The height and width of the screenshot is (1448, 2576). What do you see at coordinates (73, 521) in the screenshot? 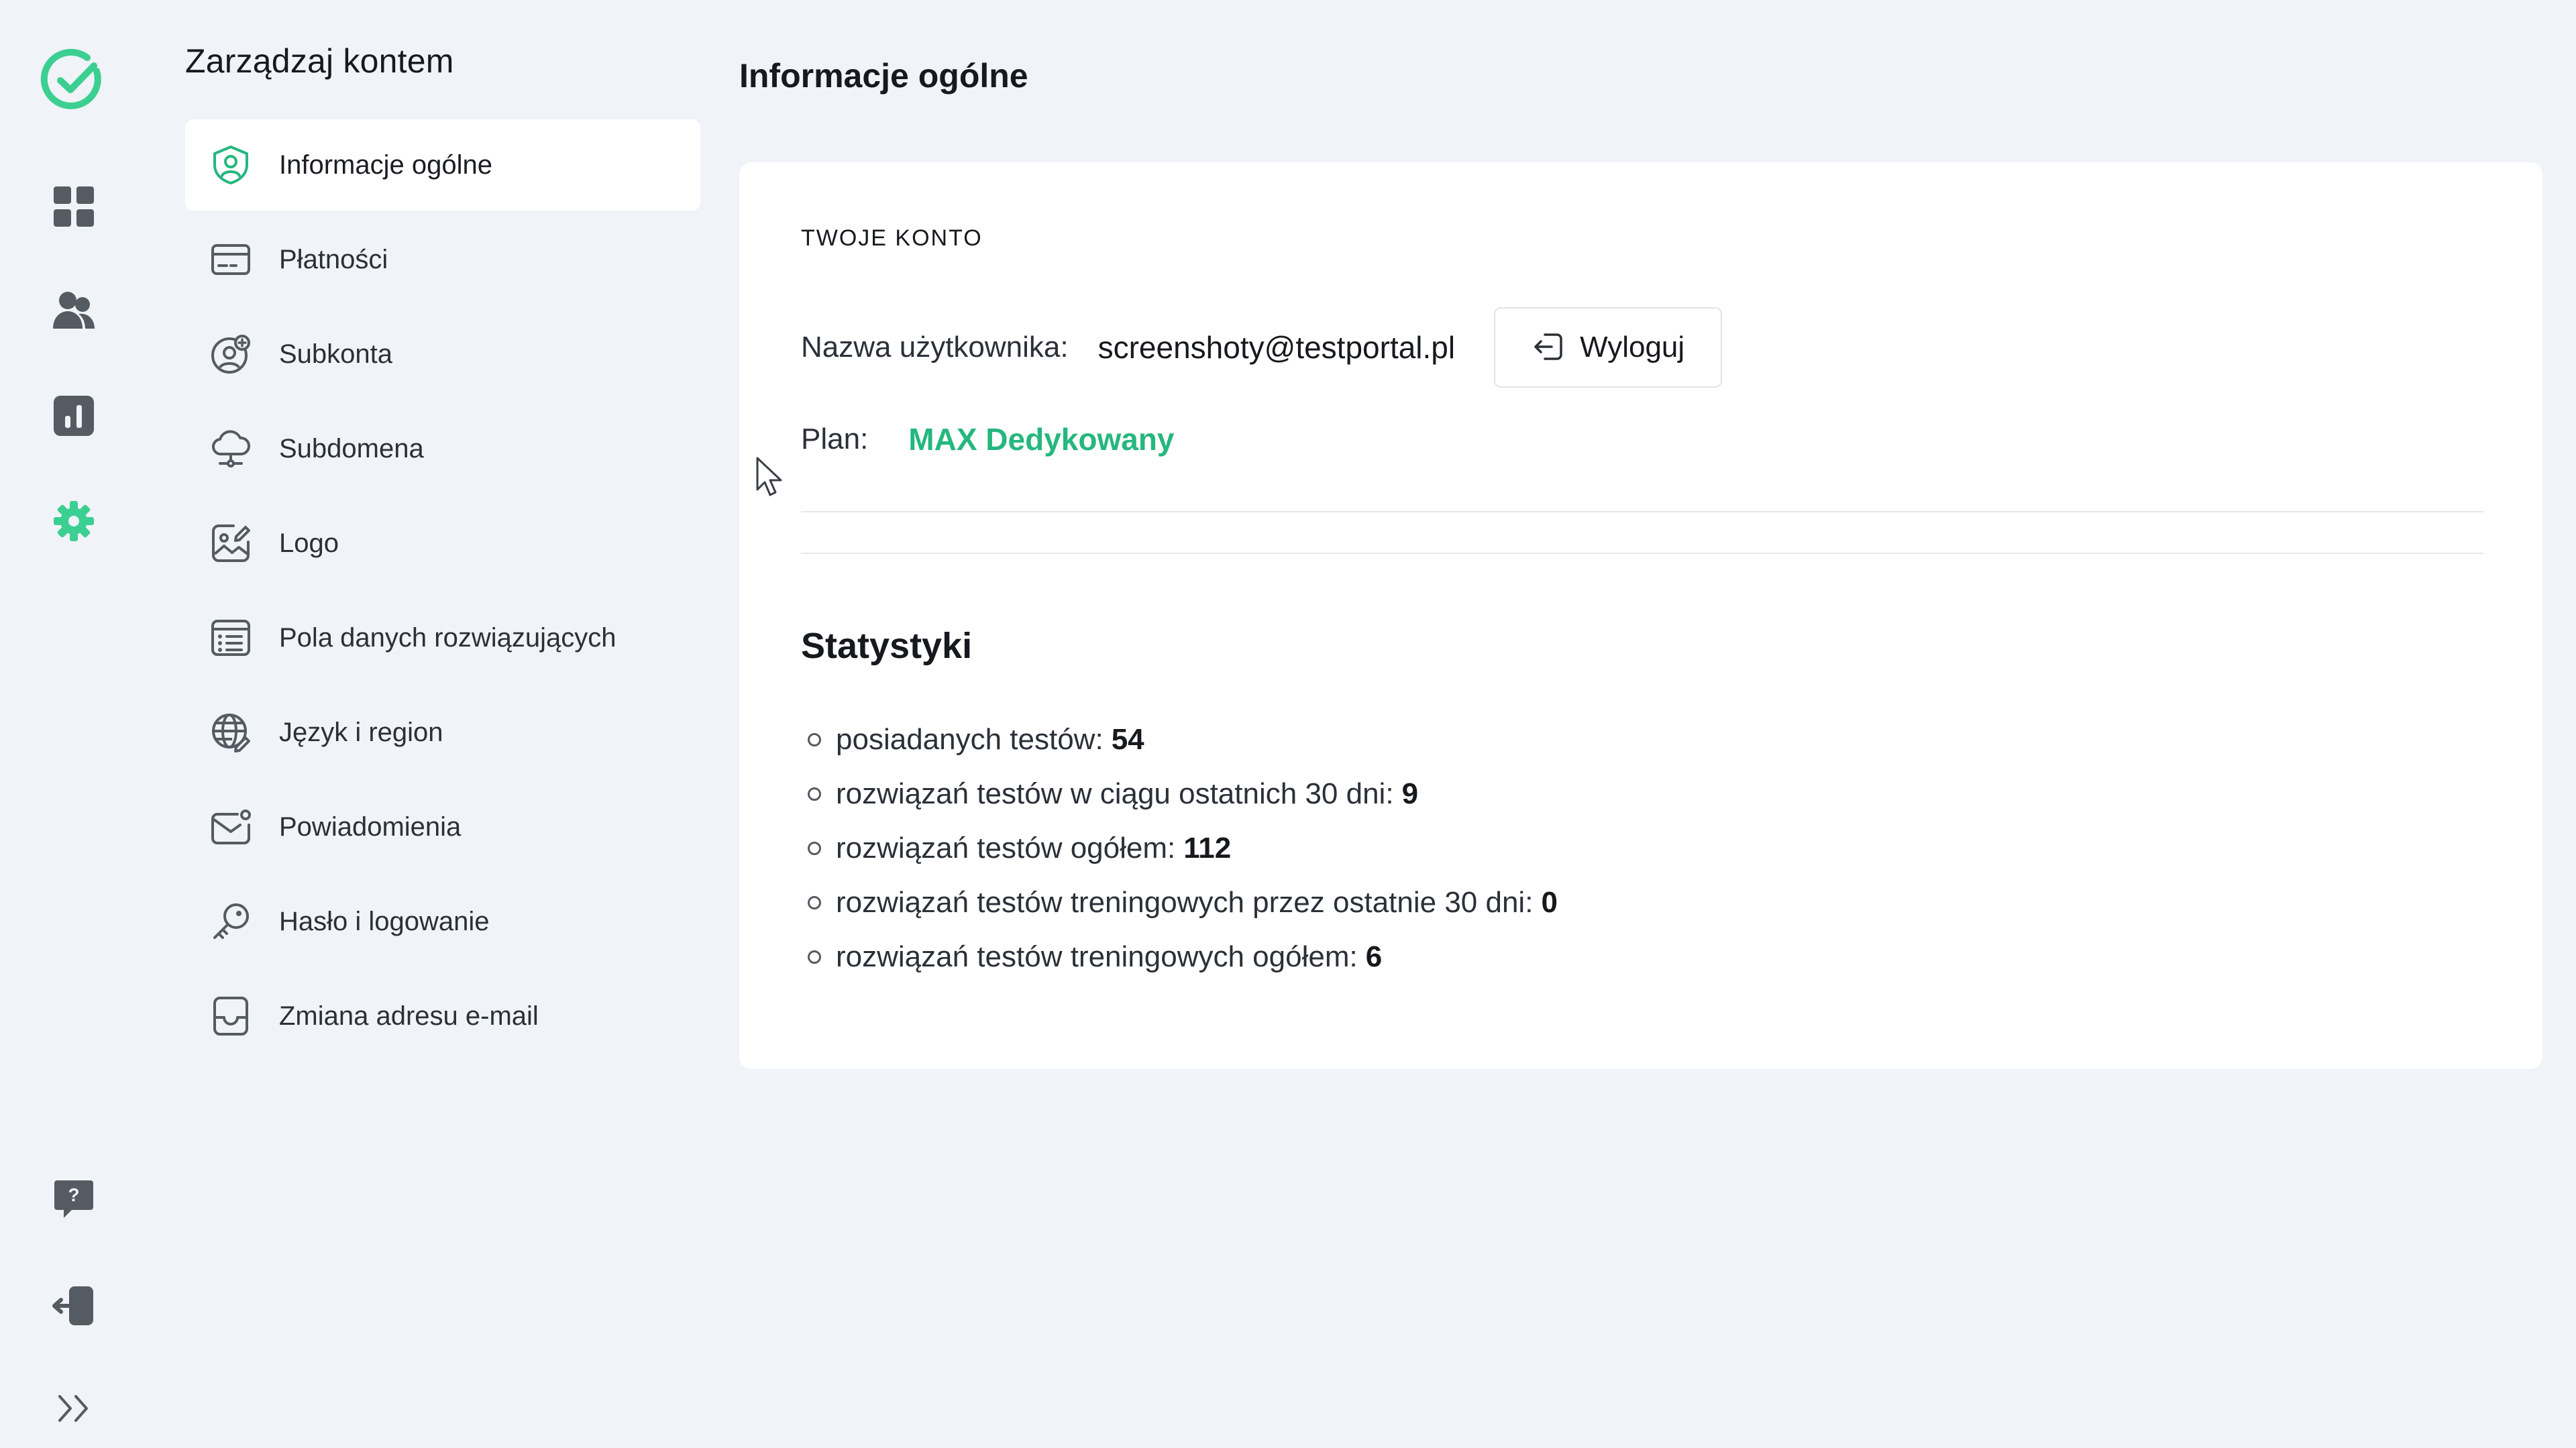
I see `gear-icon` at bounding box center [73, 521].